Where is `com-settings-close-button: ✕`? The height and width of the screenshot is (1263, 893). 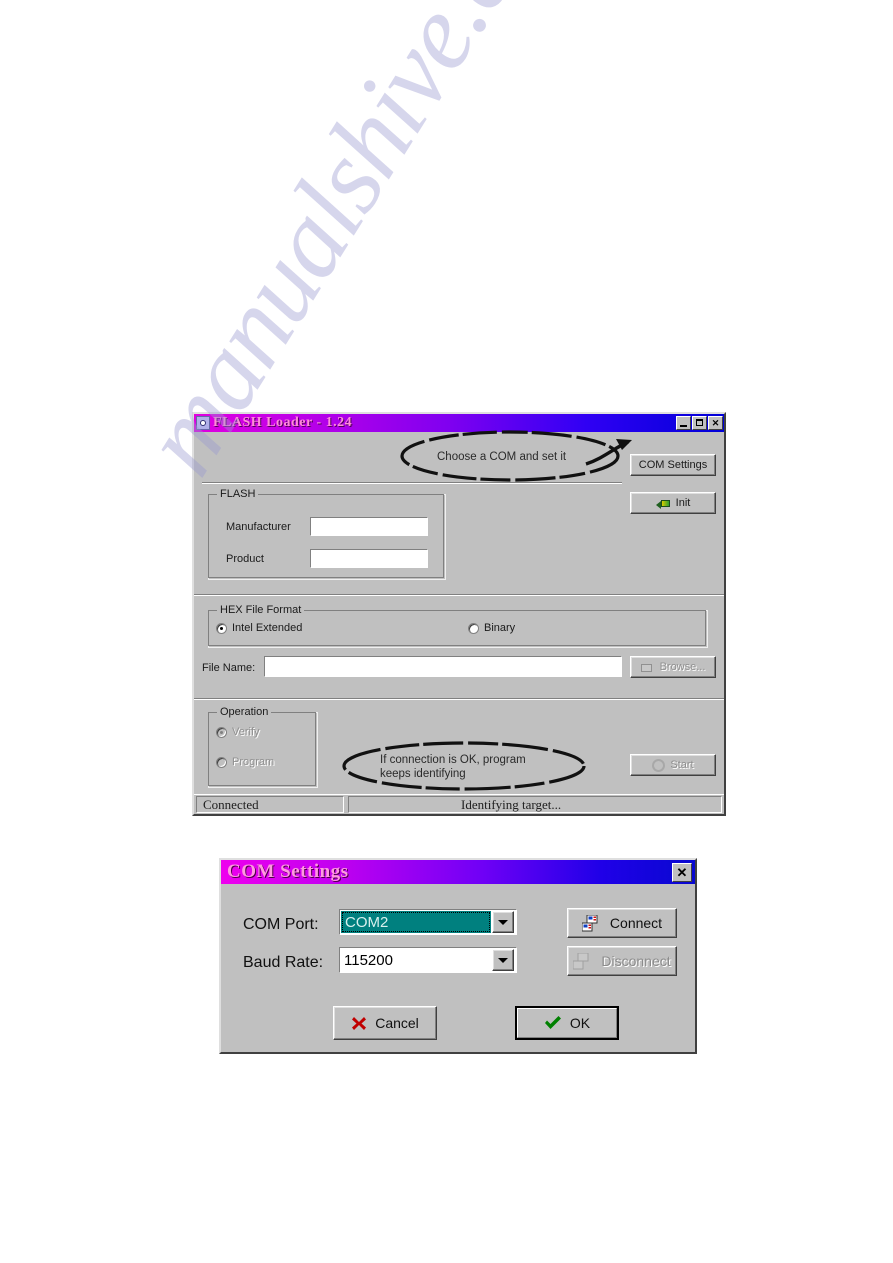 com-settings-close-button: ✕ is located at coordinates (682, 872).